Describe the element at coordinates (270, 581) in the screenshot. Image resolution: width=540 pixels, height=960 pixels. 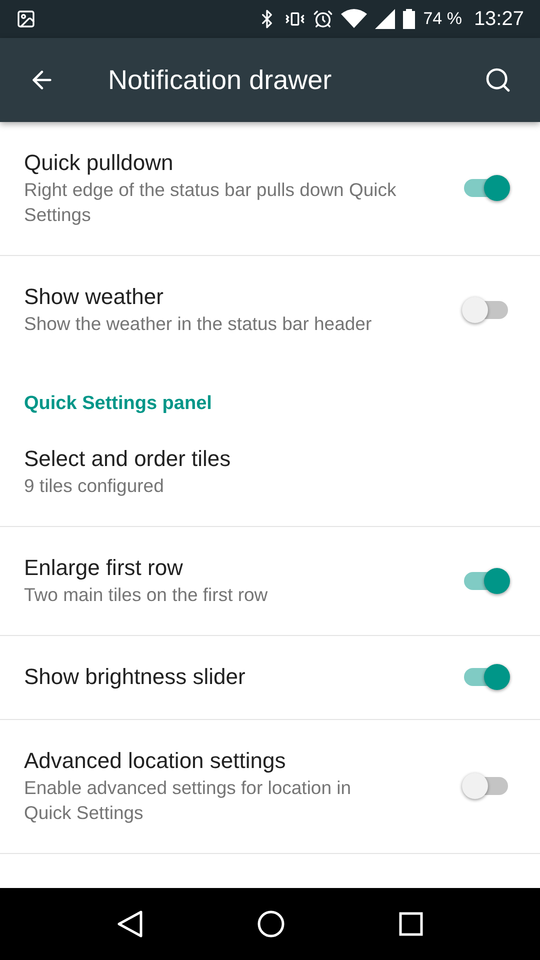
I see `setting-row: Enlarge first row Two main tiles on the first row` at that location.